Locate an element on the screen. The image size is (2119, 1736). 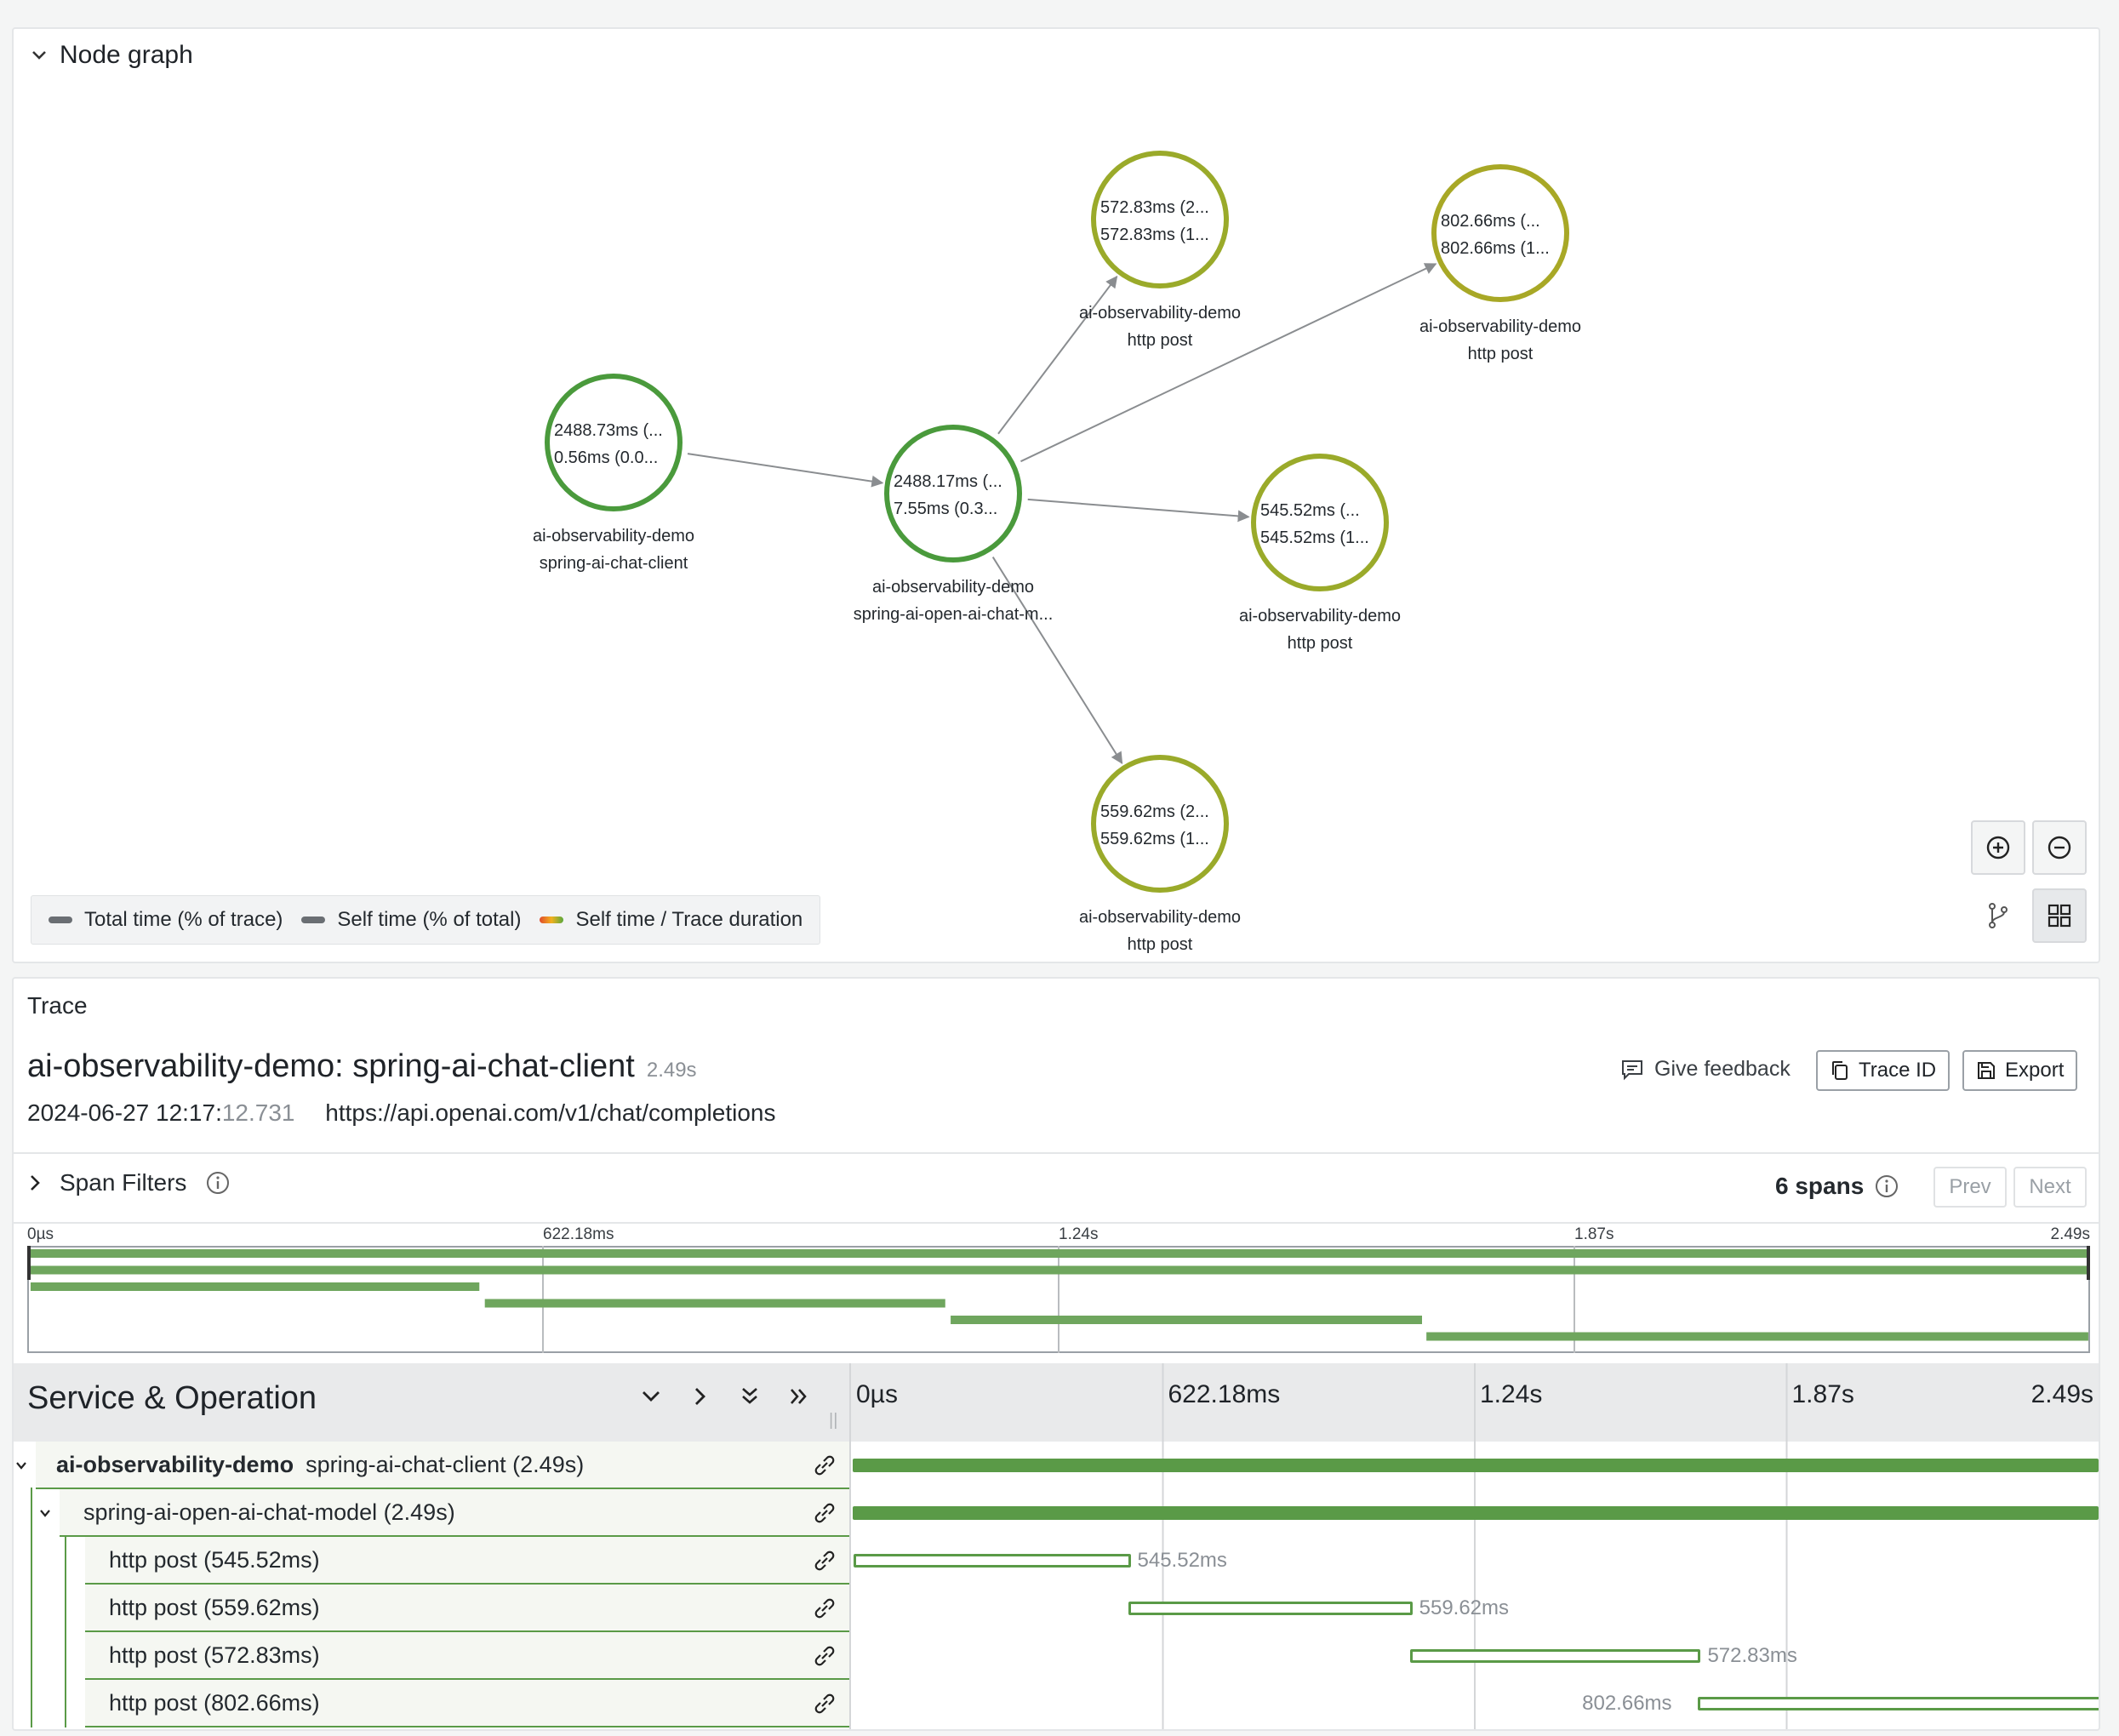
grid-icon is located at coordinates (2059, 916).